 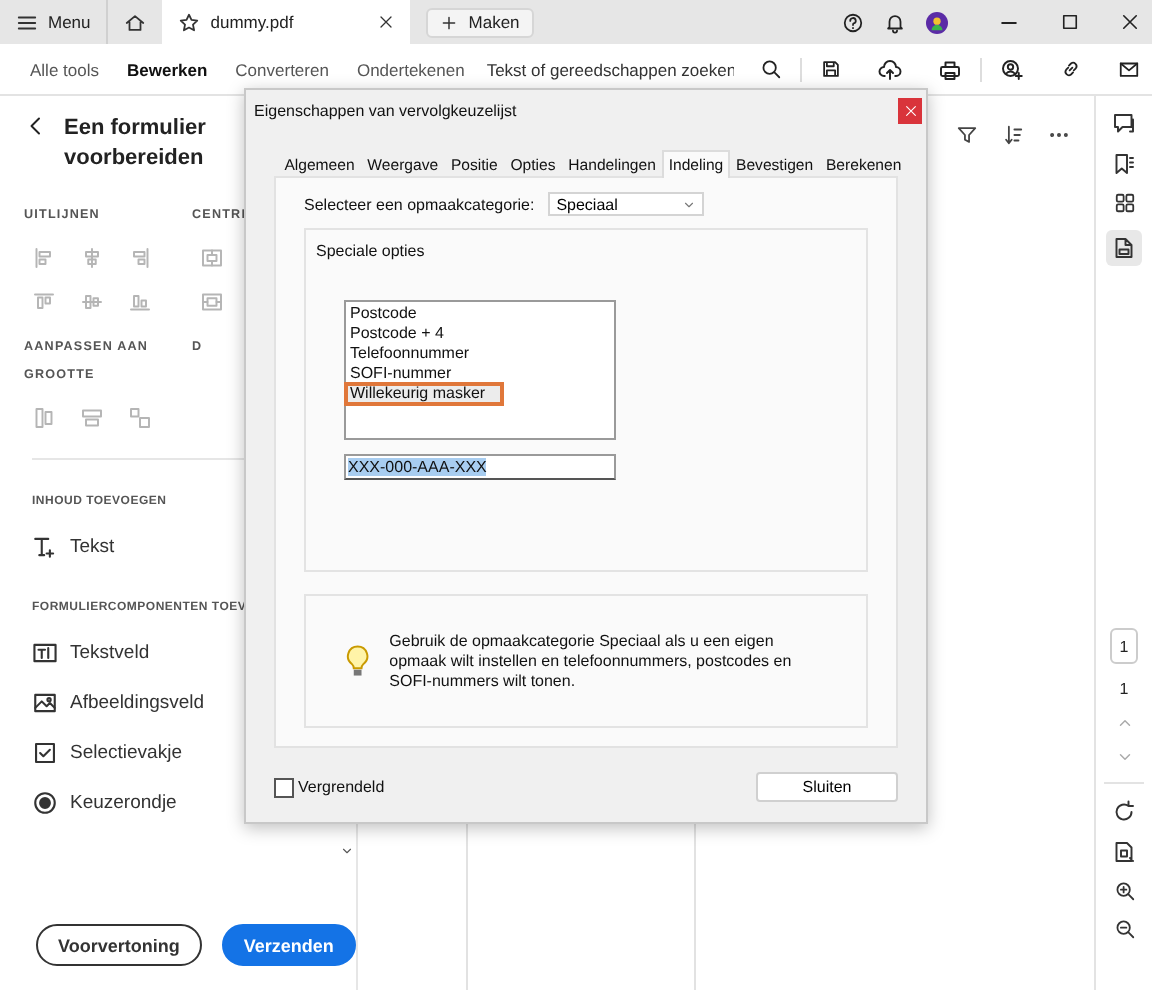 I want to click on toolbar-tab: Converteren, so click(x=282, y=69).